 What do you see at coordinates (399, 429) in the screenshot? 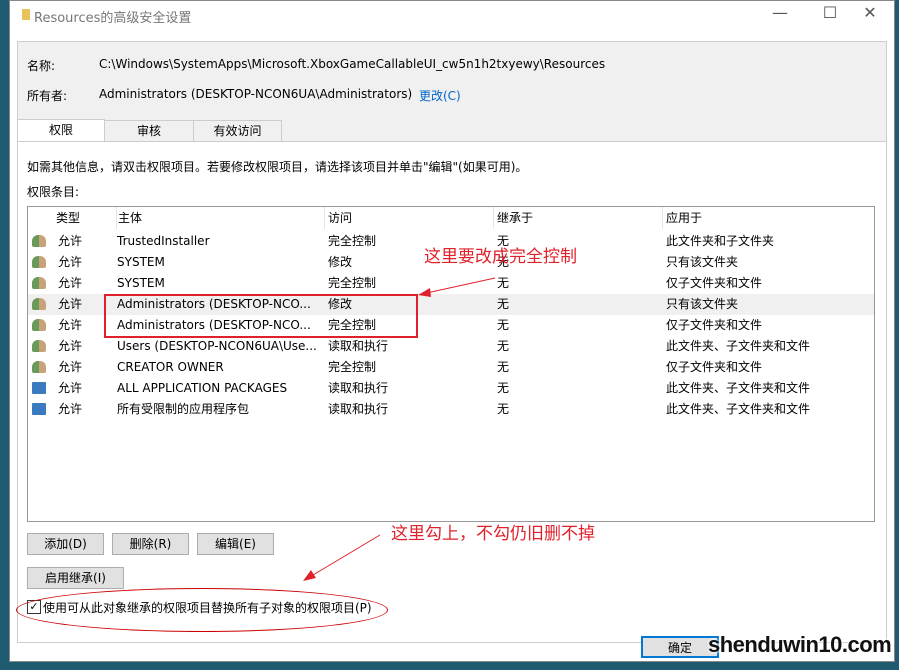
I see `annotation-arrows` at bounding box center [399, 429].